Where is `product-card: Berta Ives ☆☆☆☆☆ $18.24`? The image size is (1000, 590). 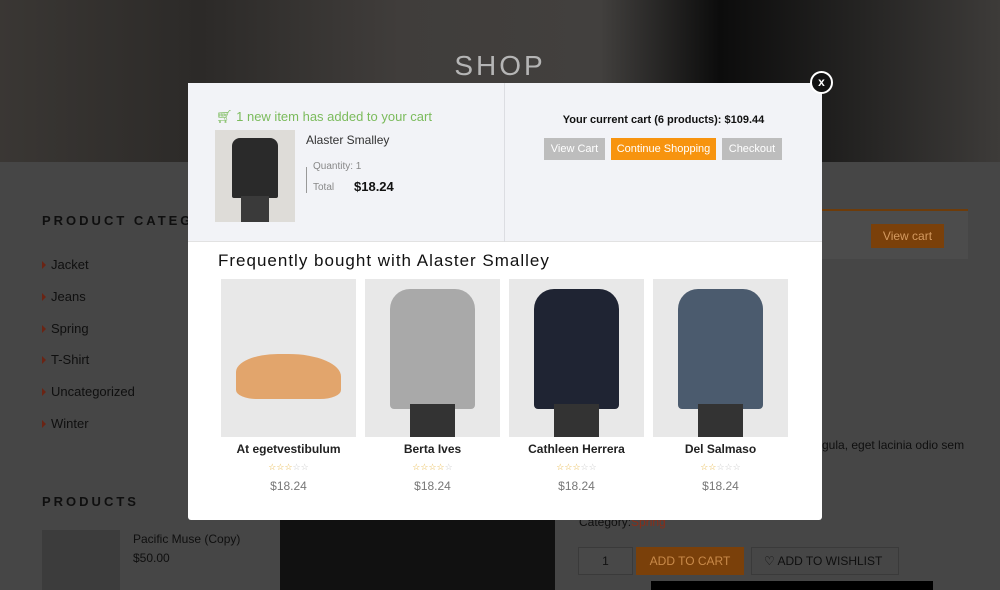 product-card: Berta Ives ☆☆☆☆☆ $18.24 is located at coordinates (432, 386).